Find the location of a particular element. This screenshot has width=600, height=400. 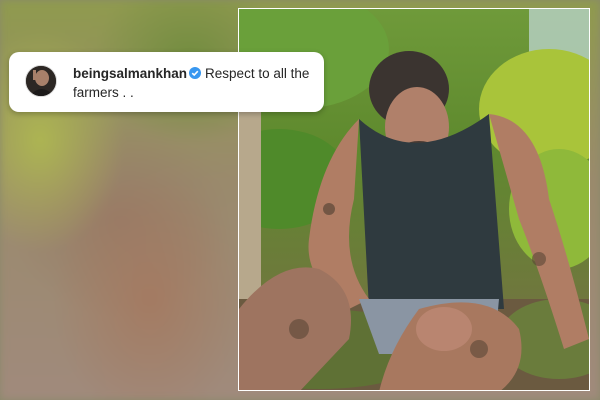

username-link: beingsalmankhan is located at coordinates (130, 73).